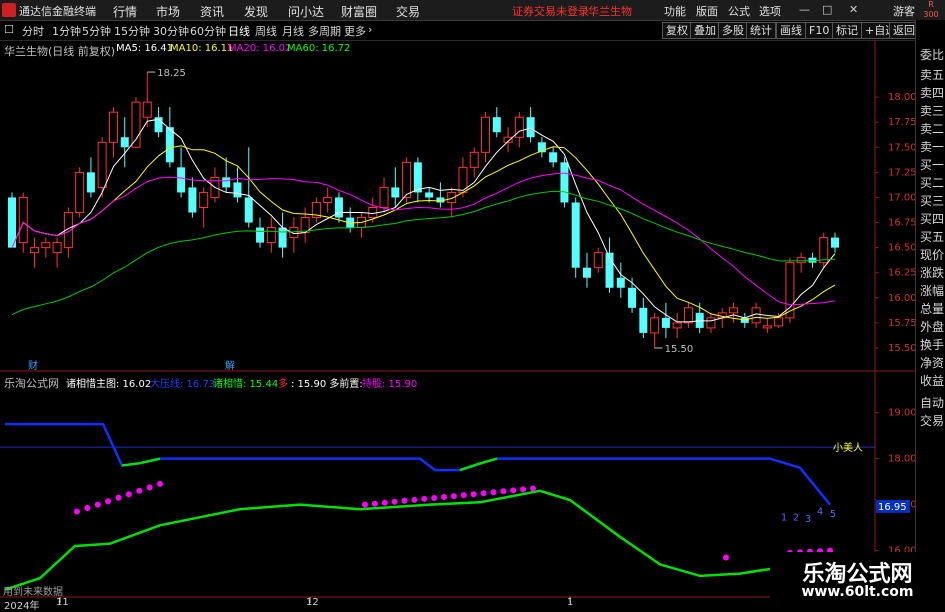 This screenshot has height=612, width=945. Describe the element at coordinates (901, 172) in the screenshot. I see `price-tick-label: 17.25` at that location.